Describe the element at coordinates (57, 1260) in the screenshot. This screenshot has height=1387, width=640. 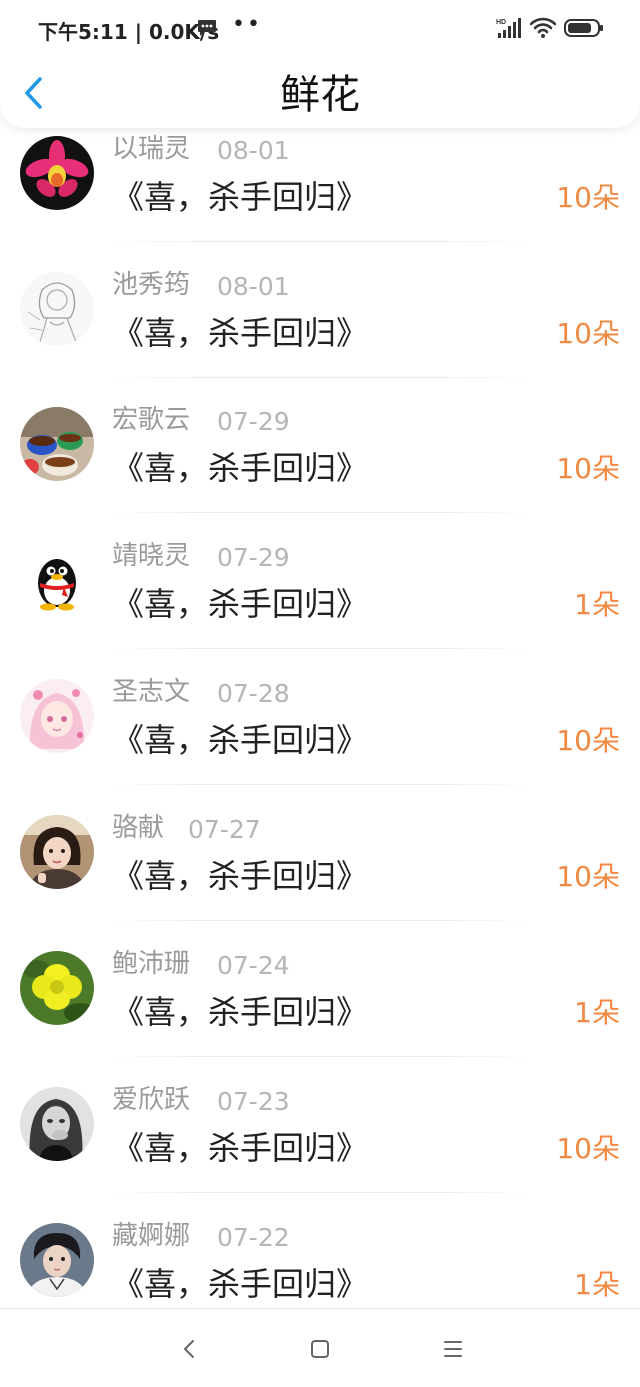
I see `young-man-avatar` at that location.